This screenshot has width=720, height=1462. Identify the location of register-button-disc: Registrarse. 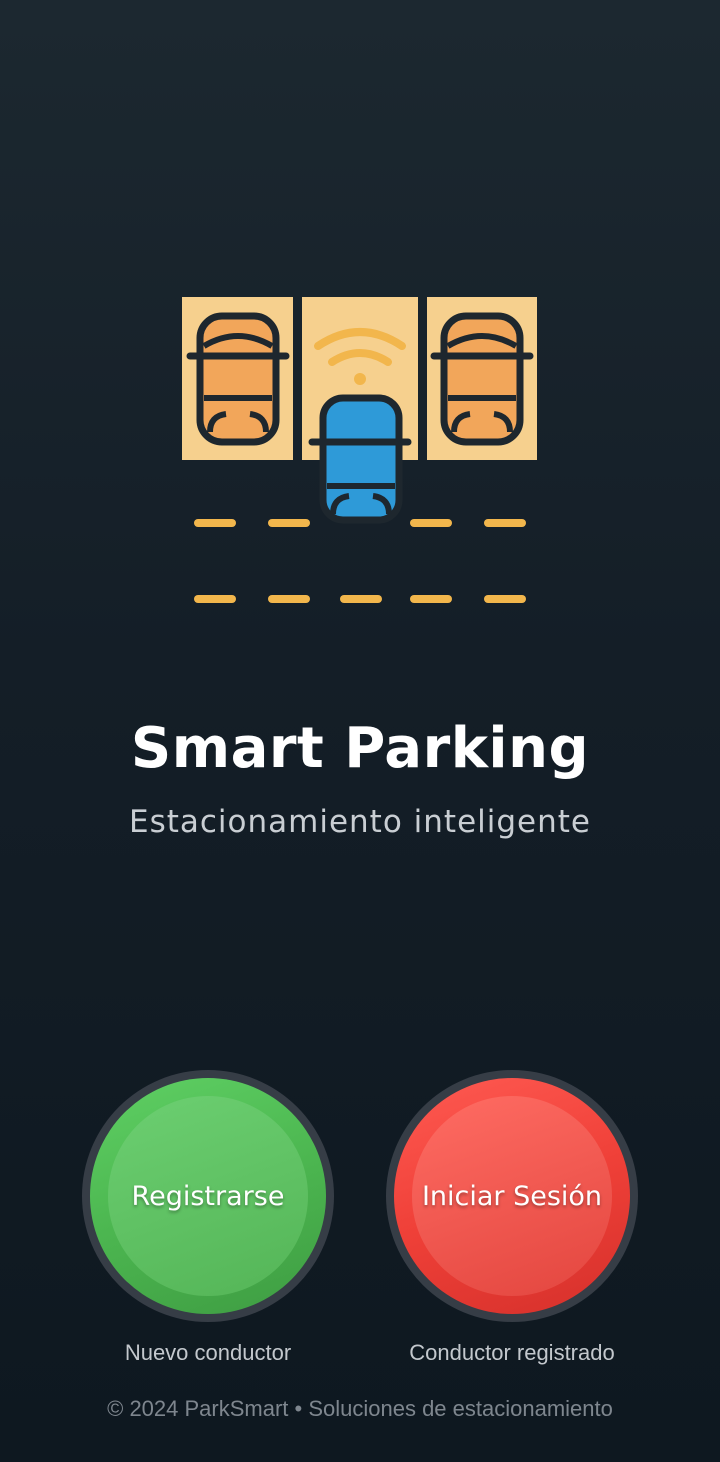
(208, 1196).